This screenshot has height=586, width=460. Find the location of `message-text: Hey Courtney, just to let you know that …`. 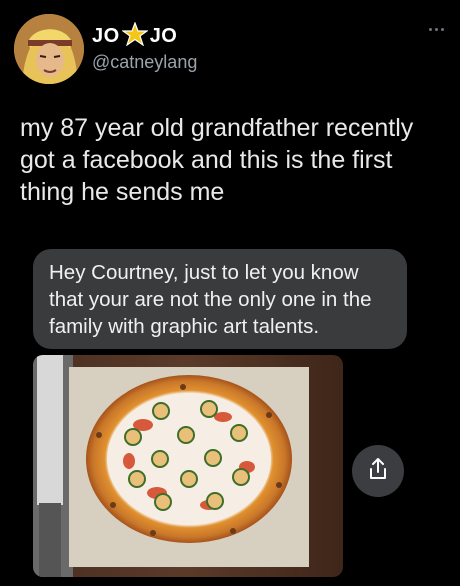

message-text: Hey Courtney, just to let you know that … is located at coordinates (210, 299).